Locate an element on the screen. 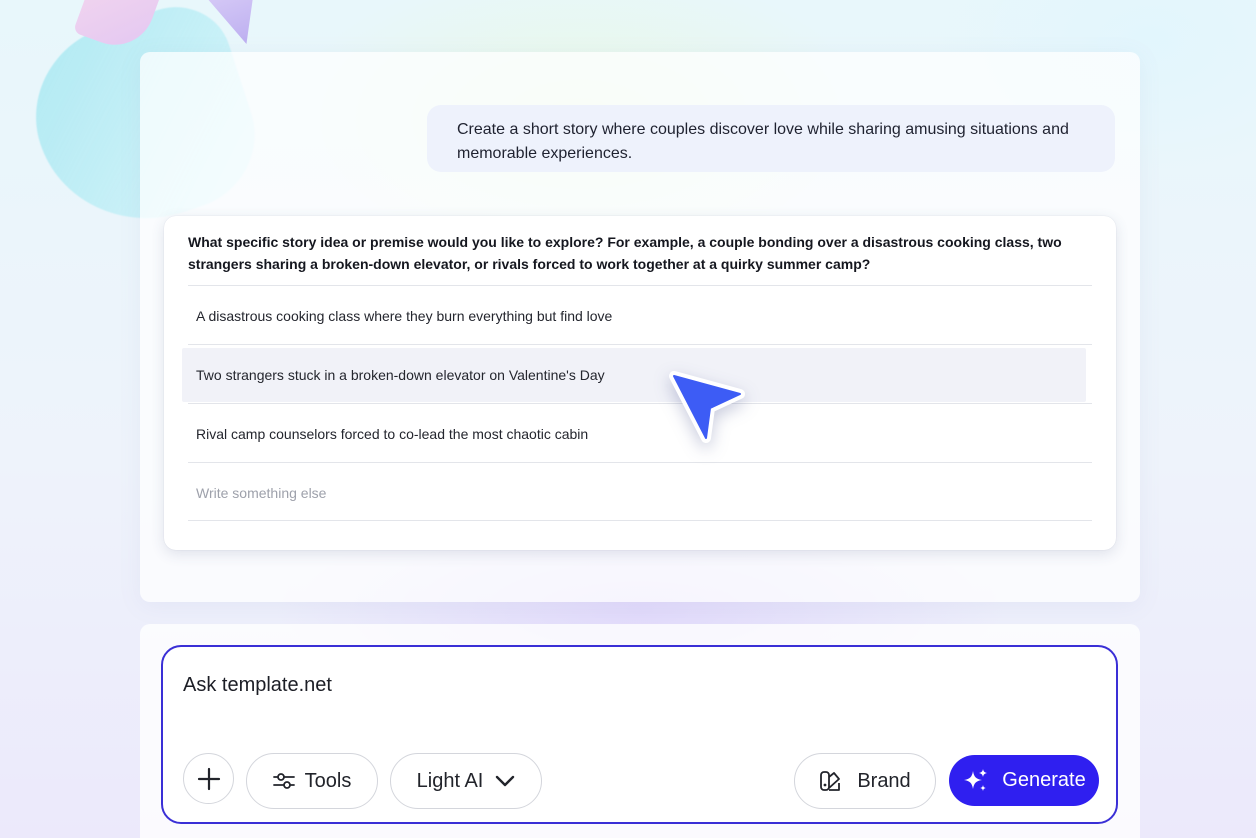 The height and width of the screenshot is (838, 1256). write-something-else-option: Write something else is located at coordinates (640, 491).